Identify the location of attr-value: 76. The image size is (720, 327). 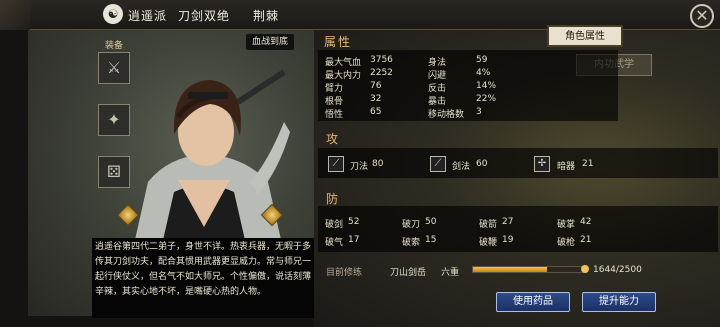
(376, 86).